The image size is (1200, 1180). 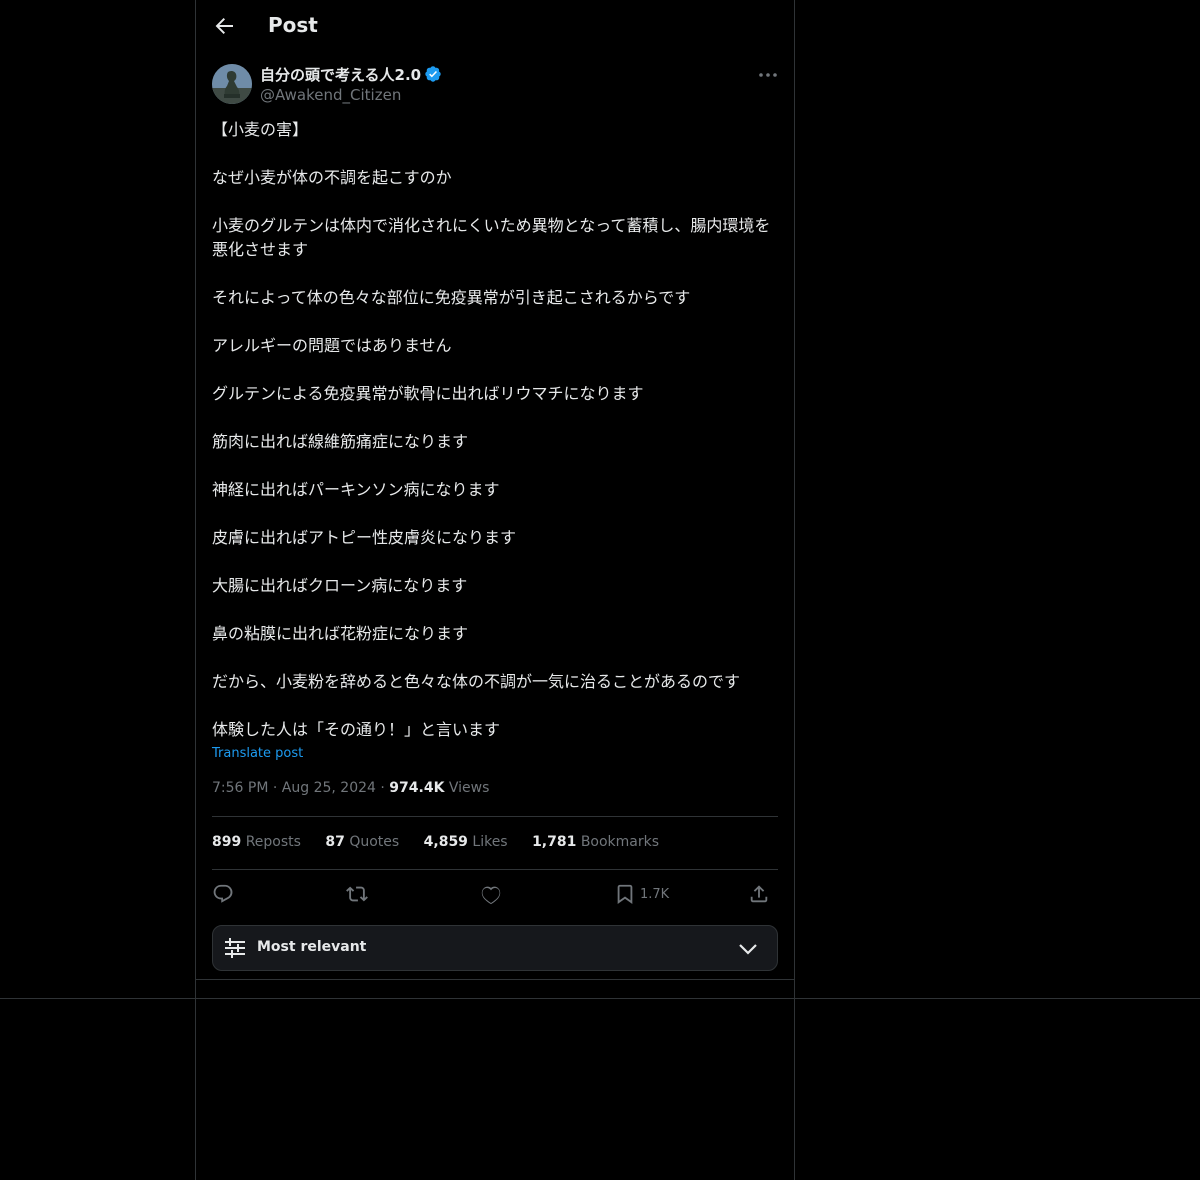 I want to click on post-meta: 7:56 PM · Aug 25, 2024 · 974.4K Views, so click(x=350, y=788).